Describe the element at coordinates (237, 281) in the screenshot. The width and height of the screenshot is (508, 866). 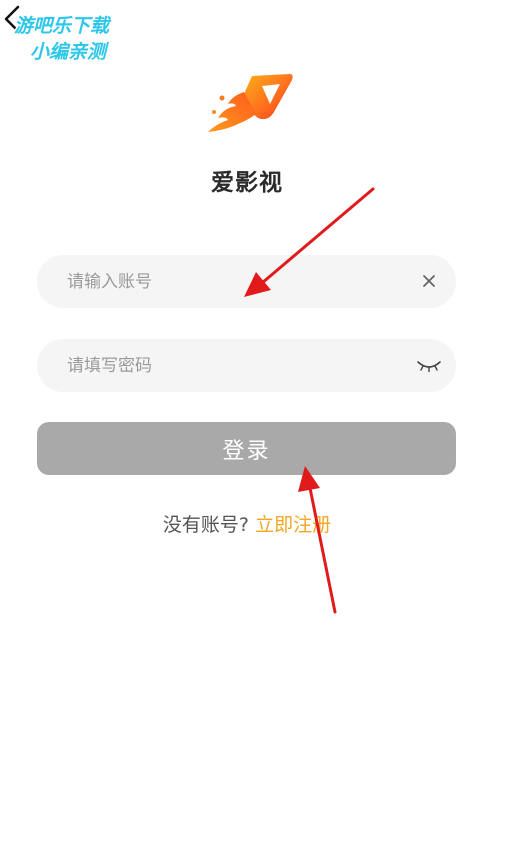
I see `account-input` at that location.